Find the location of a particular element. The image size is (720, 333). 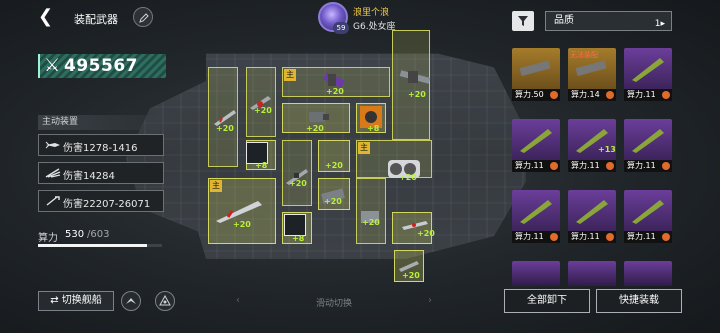

power-value: 495567 is located at coordinates (101, 66).